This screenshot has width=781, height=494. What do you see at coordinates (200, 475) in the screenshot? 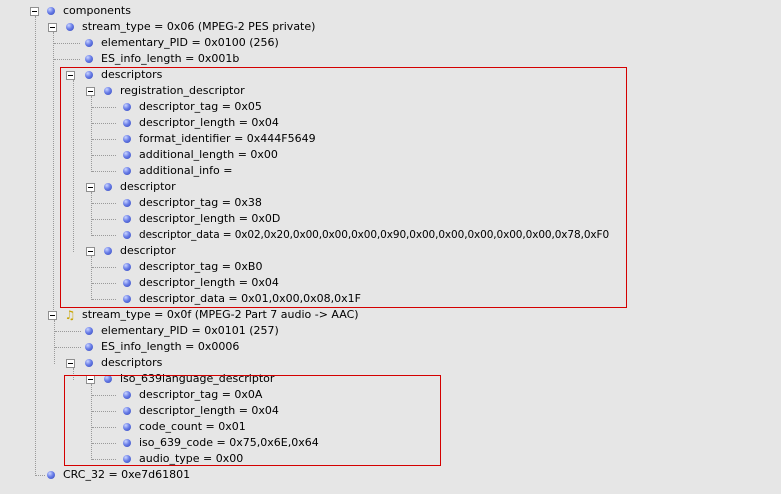
I see `tree-node-crc32: CRC_32 = 0xe7d61801` at bounding box center [200, 475].